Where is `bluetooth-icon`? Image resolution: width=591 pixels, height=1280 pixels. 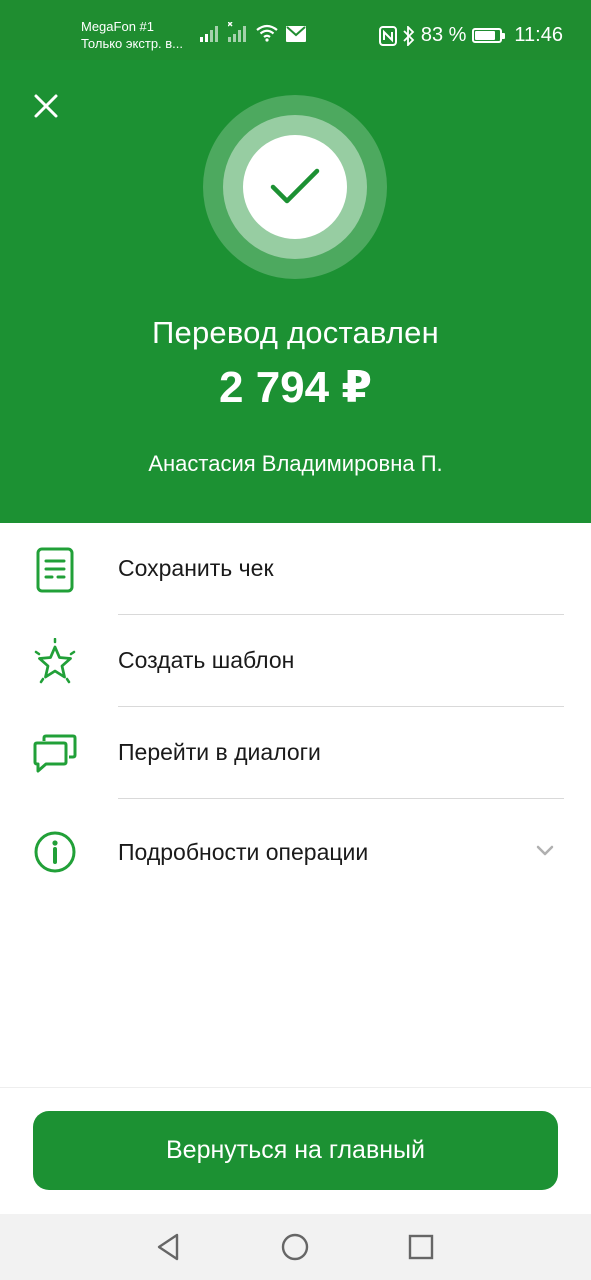
bluetooth-icon is located at coordinates (409, 35).